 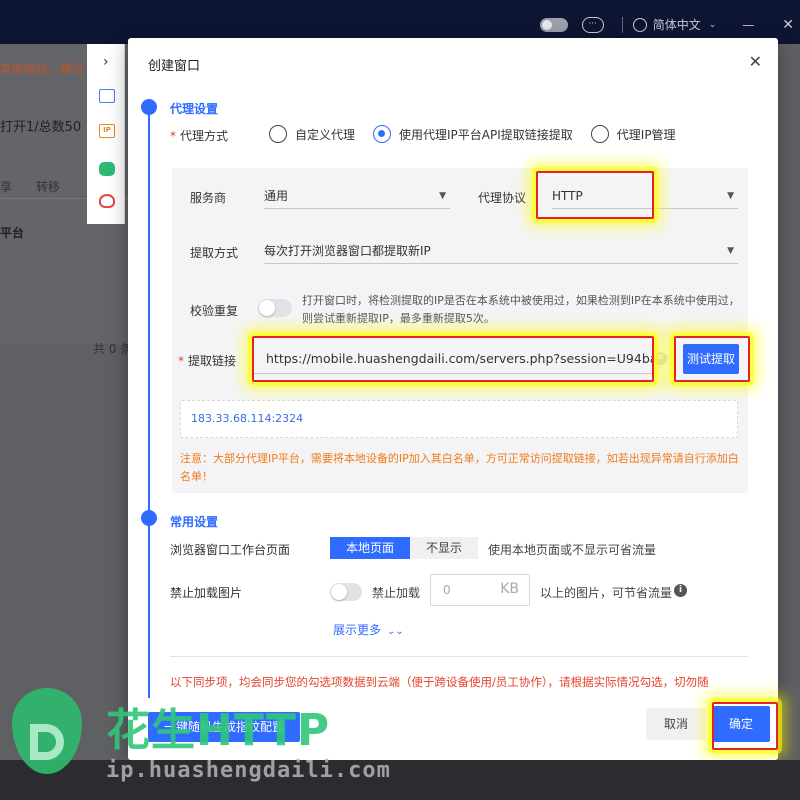 What do you see at coordinates (395, 631) in the screenshot?
I see `double-chevron-down-icon: ⌄⌄` at bounding box center [395, 631].